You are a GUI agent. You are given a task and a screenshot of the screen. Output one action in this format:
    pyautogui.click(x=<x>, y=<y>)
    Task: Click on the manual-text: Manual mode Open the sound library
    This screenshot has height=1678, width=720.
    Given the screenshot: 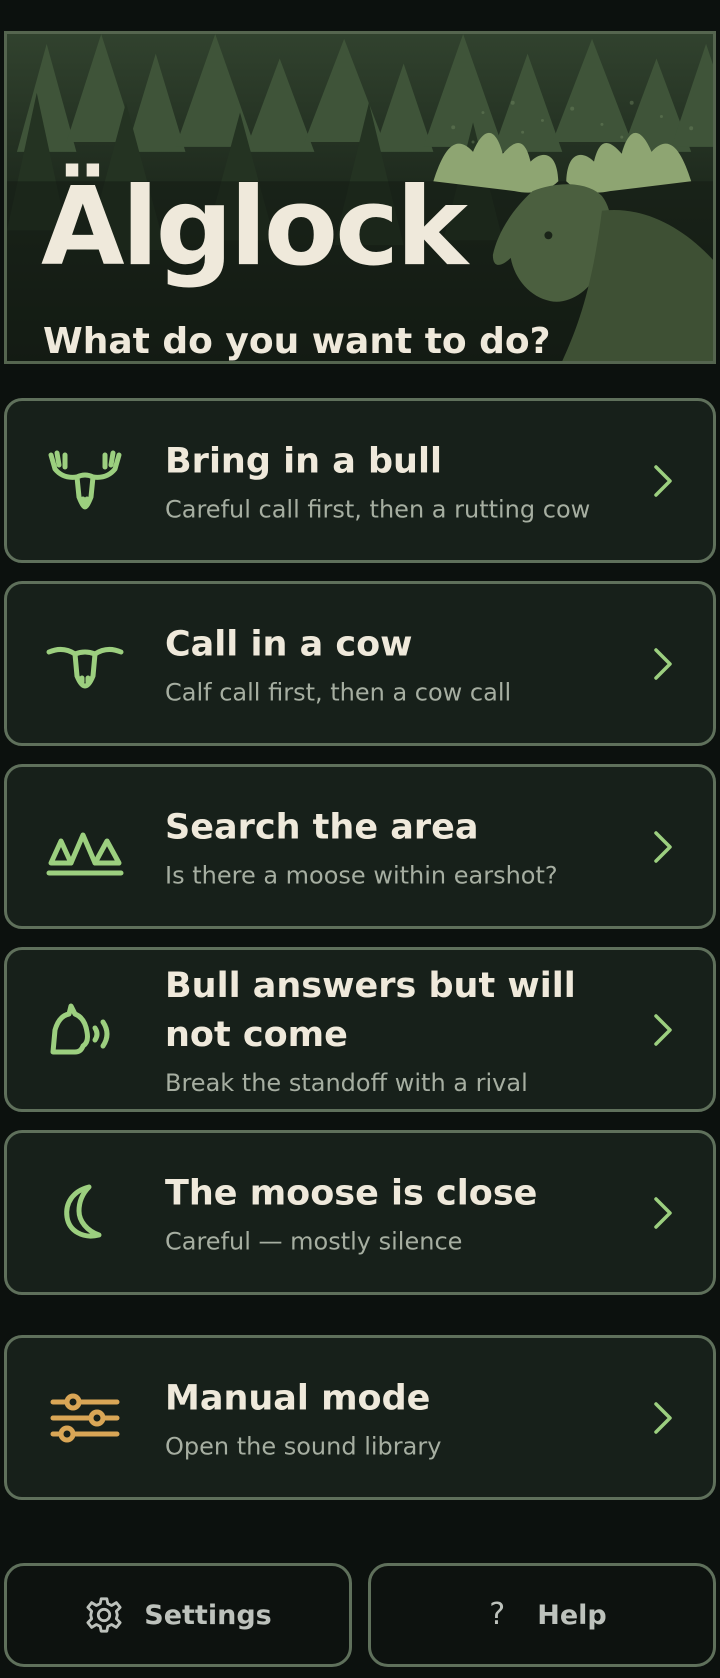 What is the action you would take?
    pyautogui.click(x=396, y=1417)
    